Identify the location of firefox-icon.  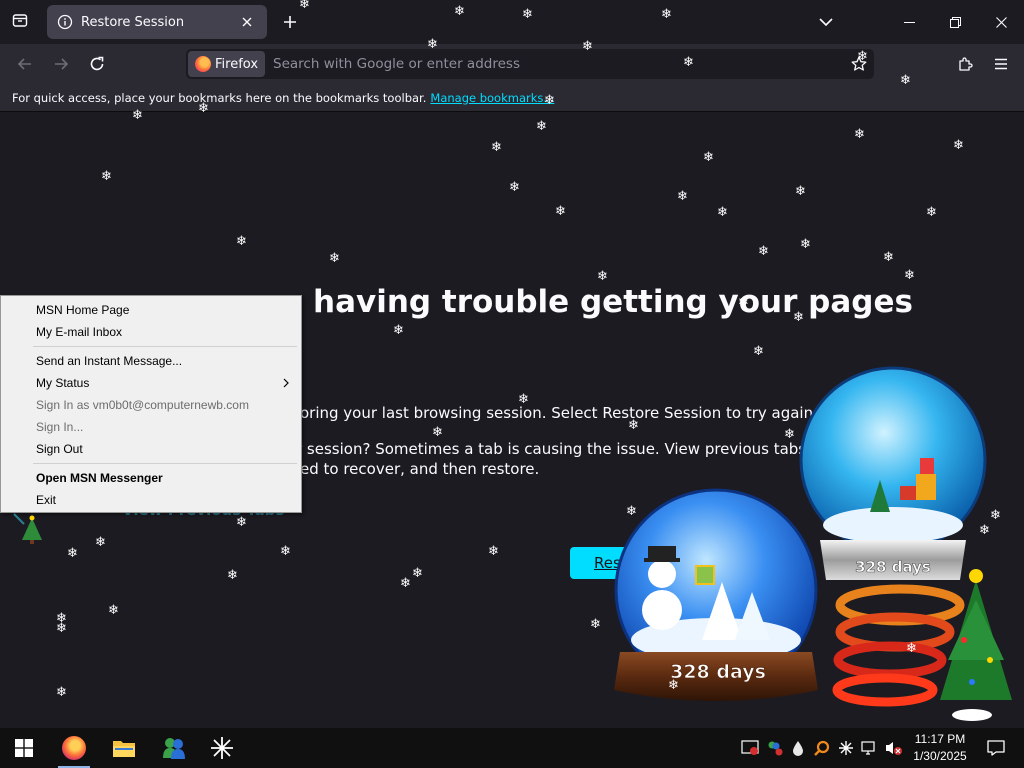
(74, 748).